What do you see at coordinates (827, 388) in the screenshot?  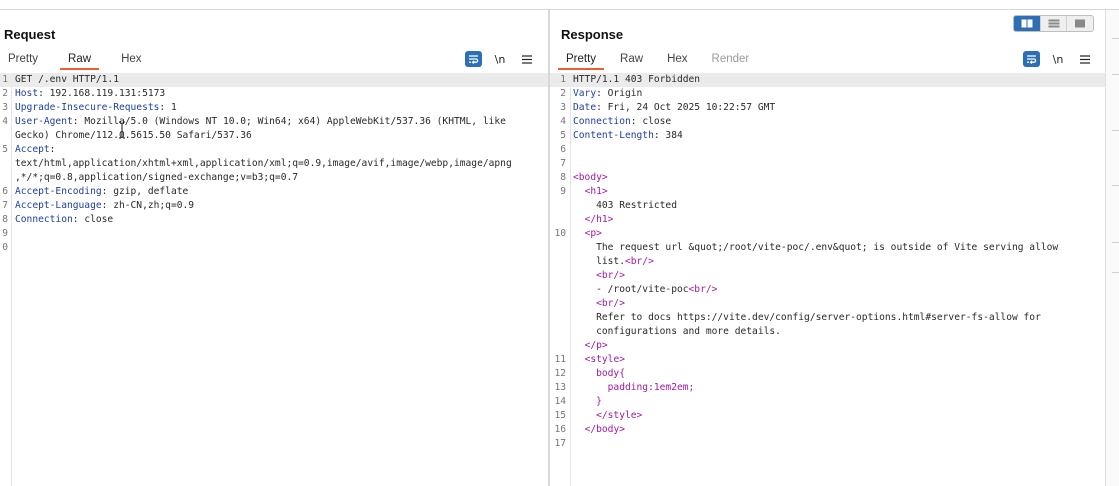 I see `code-line: 13 padding:1em2em;` at bounding box center [827, 388].